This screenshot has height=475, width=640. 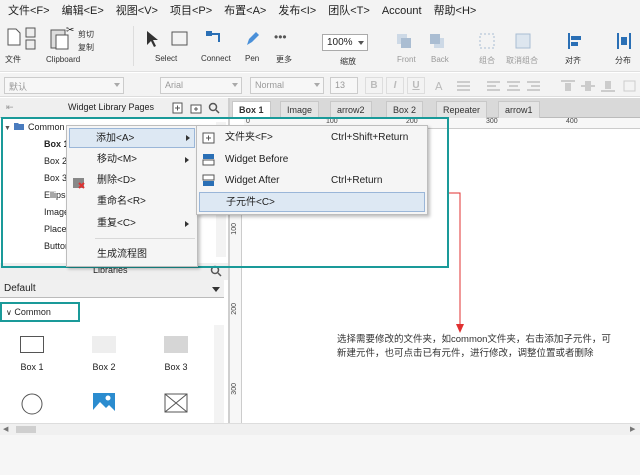 What do you see at coordinates (32, 344) in the screenshot?
I see `widget-box1` at bounding box center [32, 344].